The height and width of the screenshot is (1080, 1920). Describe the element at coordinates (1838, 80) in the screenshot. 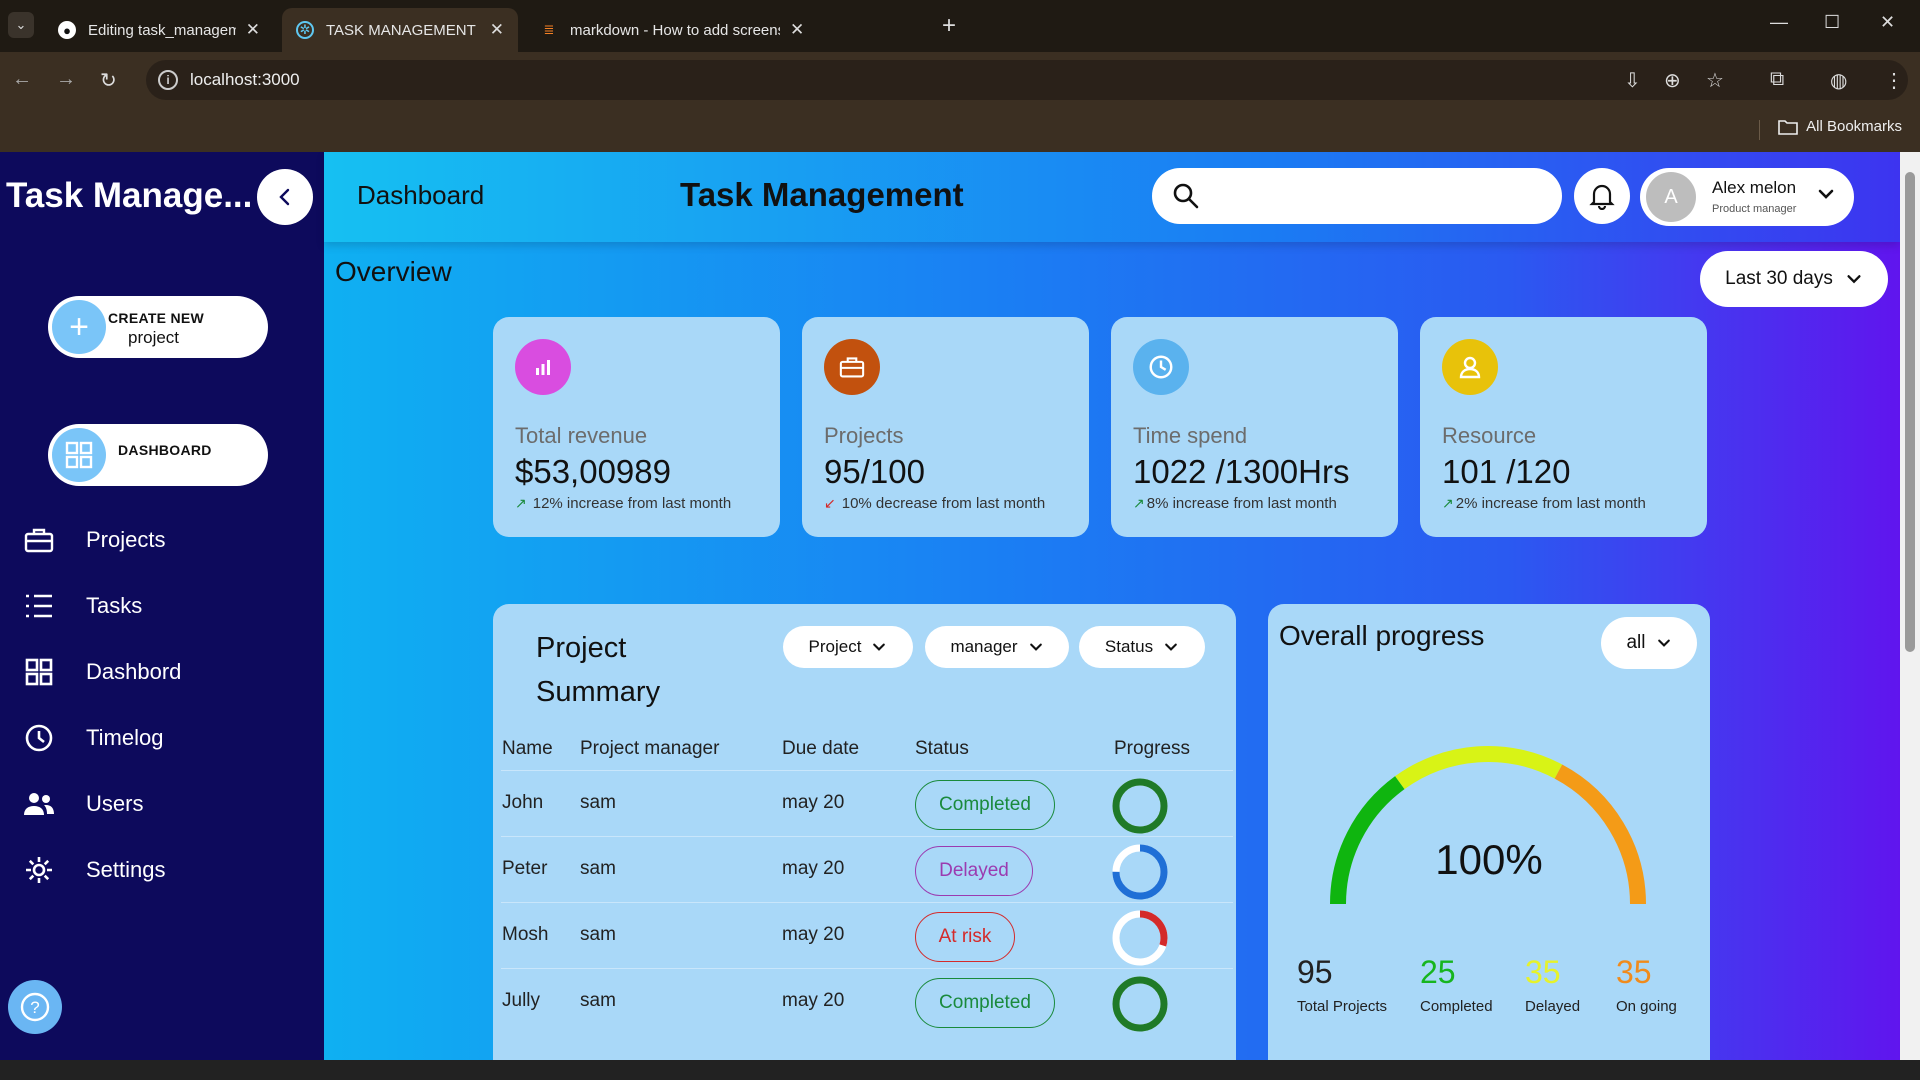

I see `profile-icon: ◍` at that location.